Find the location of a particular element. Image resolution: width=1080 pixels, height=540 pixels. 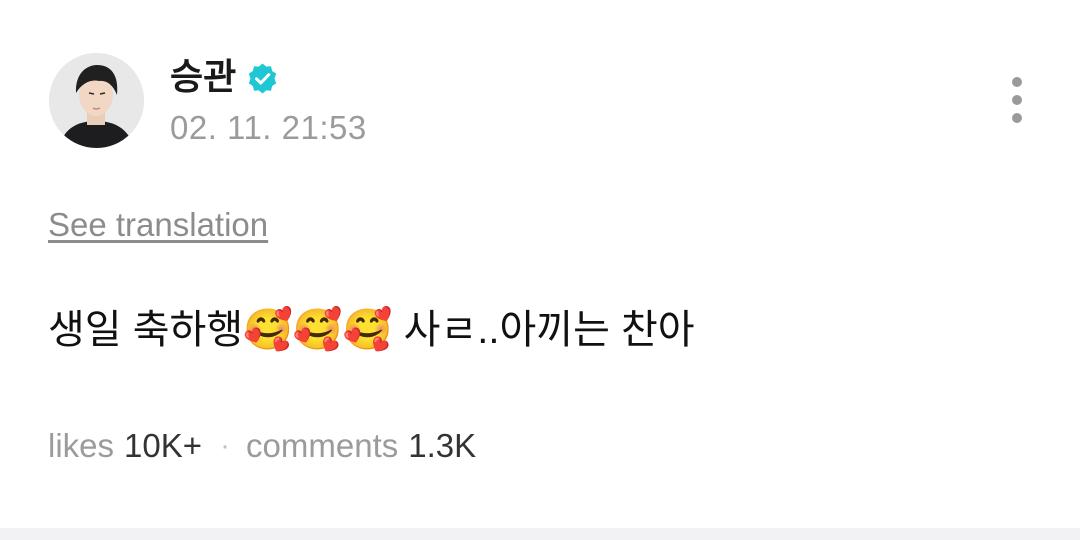

author-avatar is located at coordinates (96, 100).